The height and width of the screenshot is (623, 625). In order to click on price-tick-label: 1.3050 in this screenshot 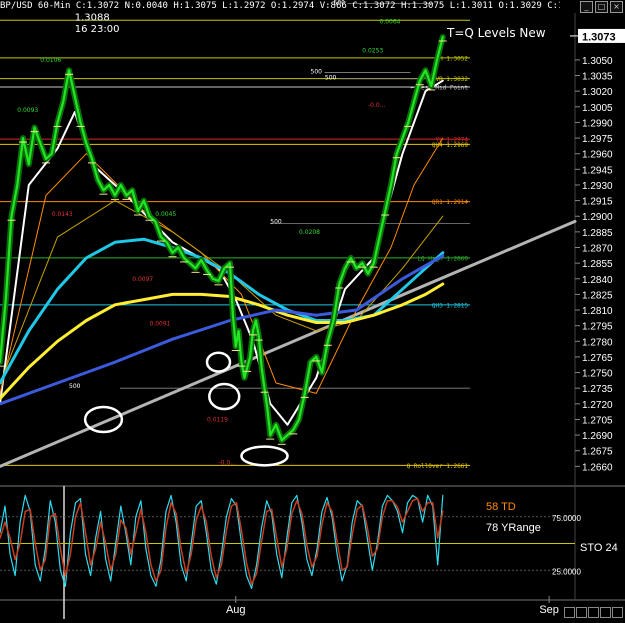, I will do `click(597, 61)`.